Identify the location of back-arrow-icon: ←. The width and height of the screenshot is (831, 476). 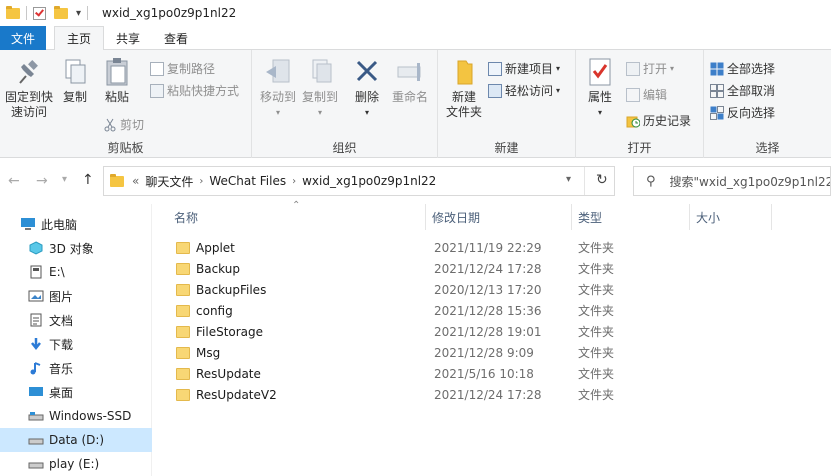
(14, 181).